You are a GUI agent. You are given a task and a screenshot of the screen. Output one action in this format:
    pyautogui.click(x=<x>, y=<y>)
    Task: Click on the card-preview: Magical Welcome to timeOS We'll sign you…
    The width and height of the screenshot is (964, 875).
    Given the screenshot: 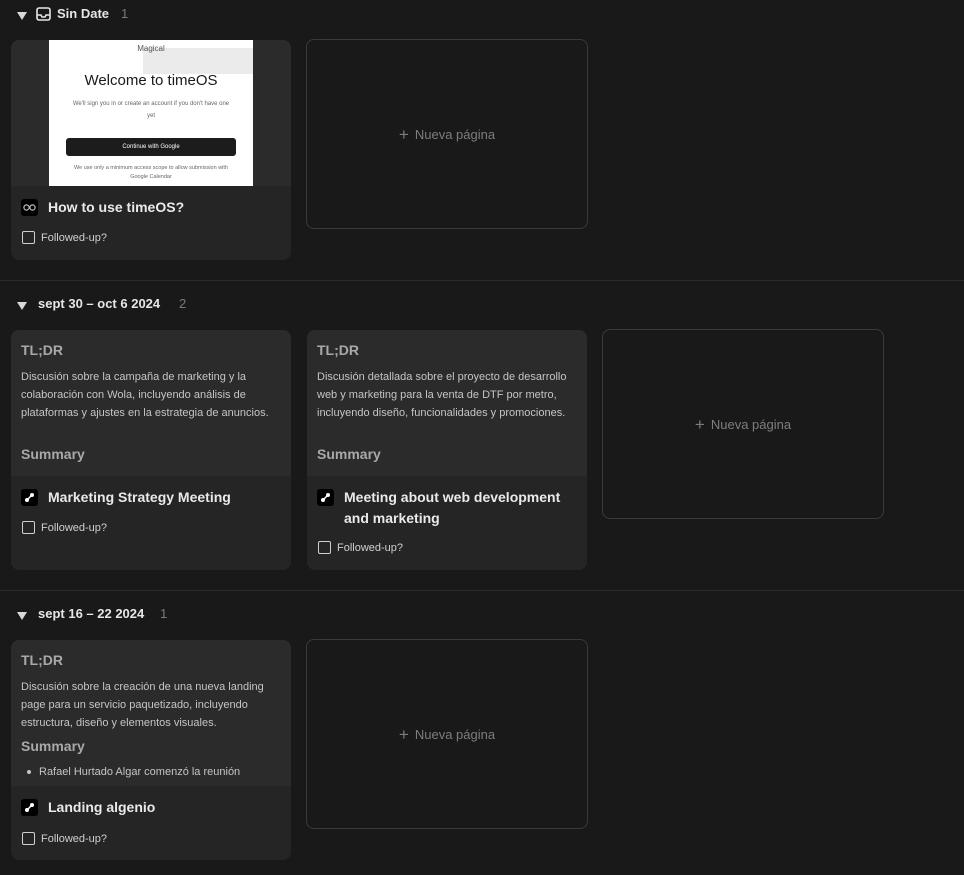 What is the action you would take?
    pyautogui.click(x=151, y=113)
    